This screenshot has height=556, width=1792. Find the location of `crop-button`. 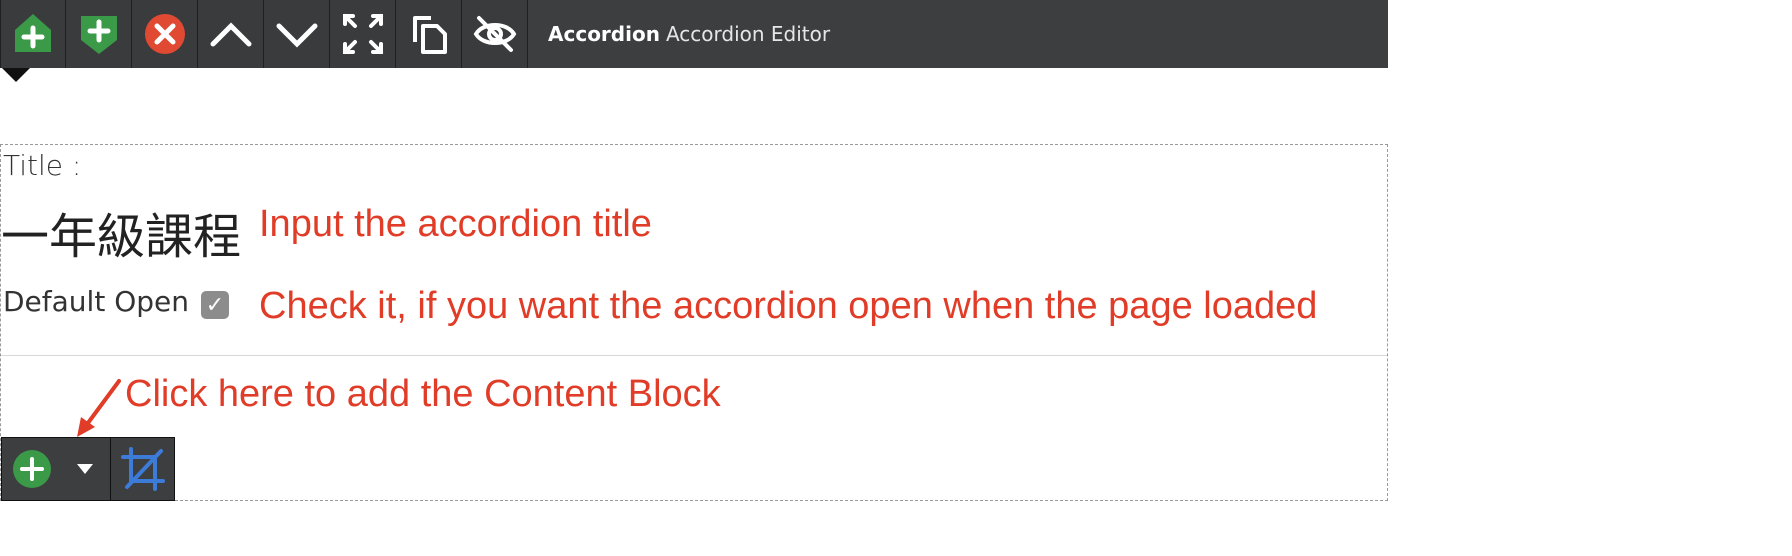

crop-button is located at coordinates (143, 469).